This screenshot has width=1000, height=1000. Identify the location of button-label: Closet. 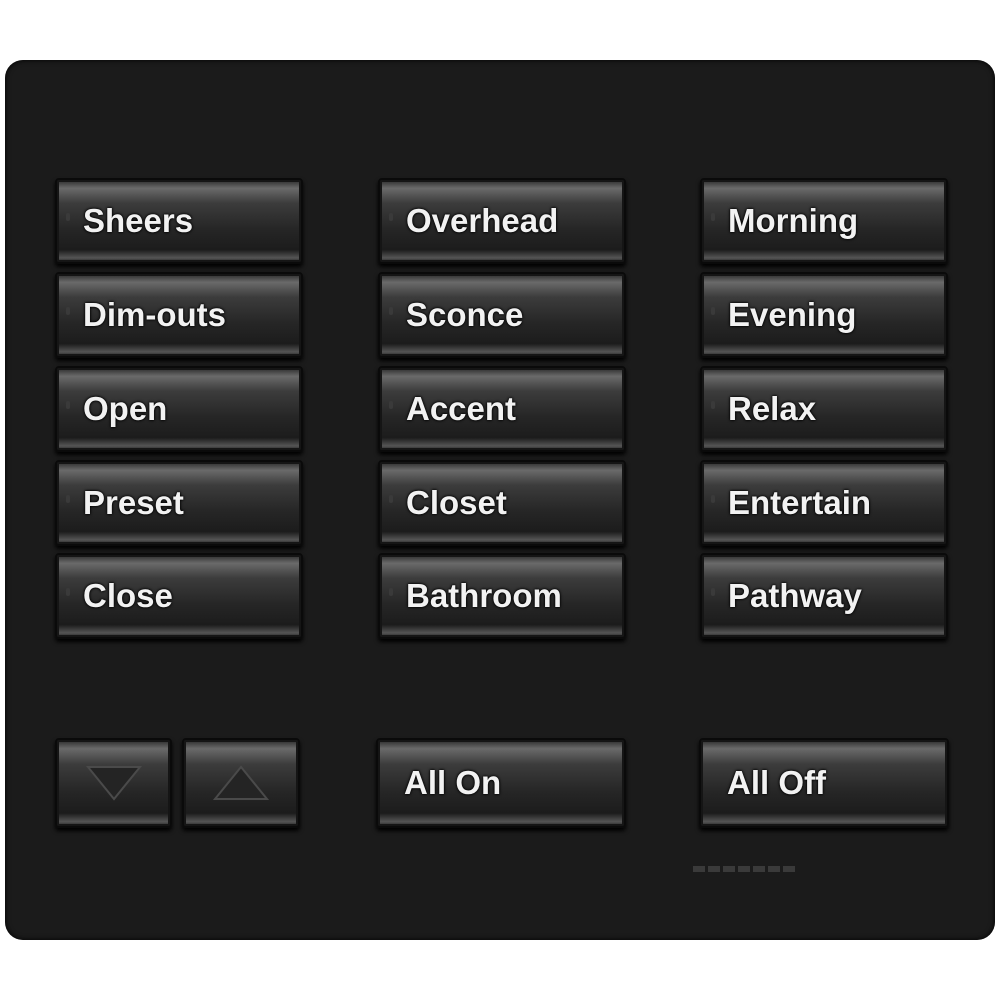
(456, 502).